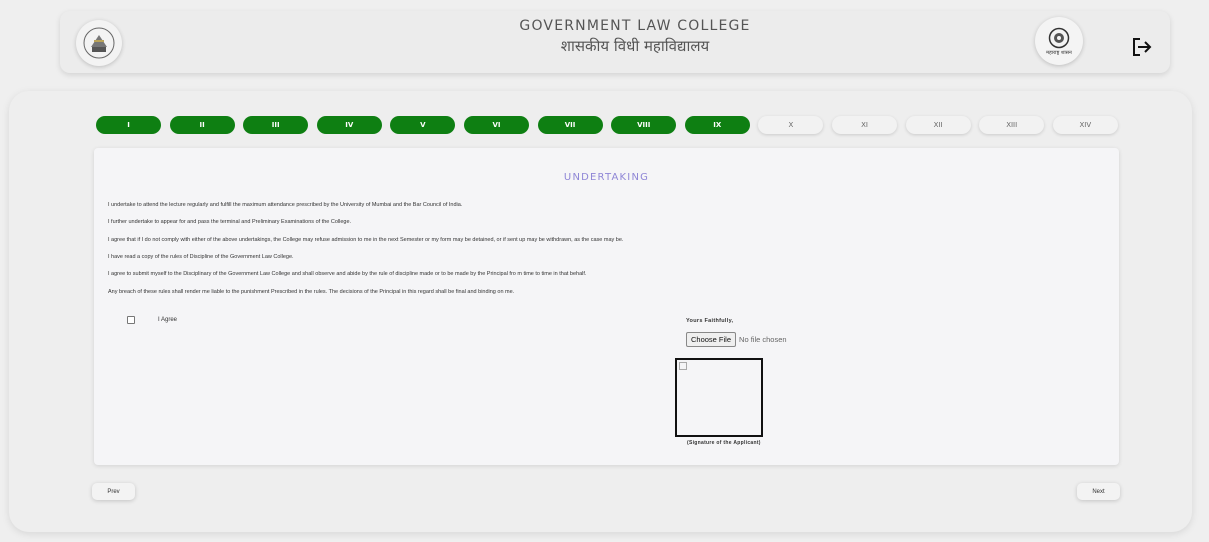 The height and width of the screenshot is (542, 1209). I want to click on government-seal-text: महाराष्ट्र शासन, so click(1059, 52).